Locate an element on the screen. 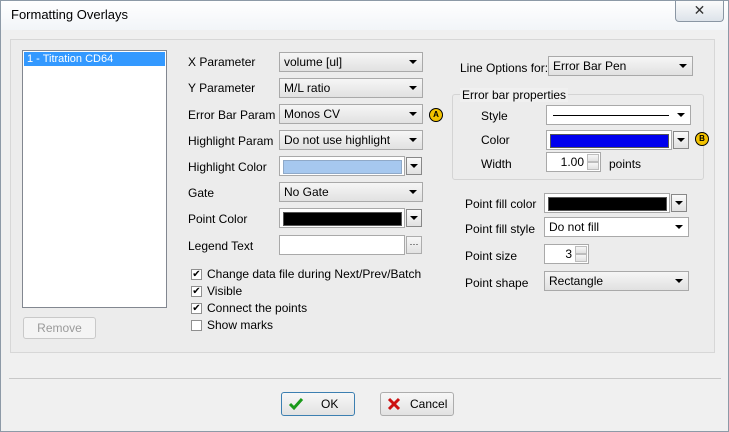  cancel-button: Cancel is located at coordinates (417, 404).